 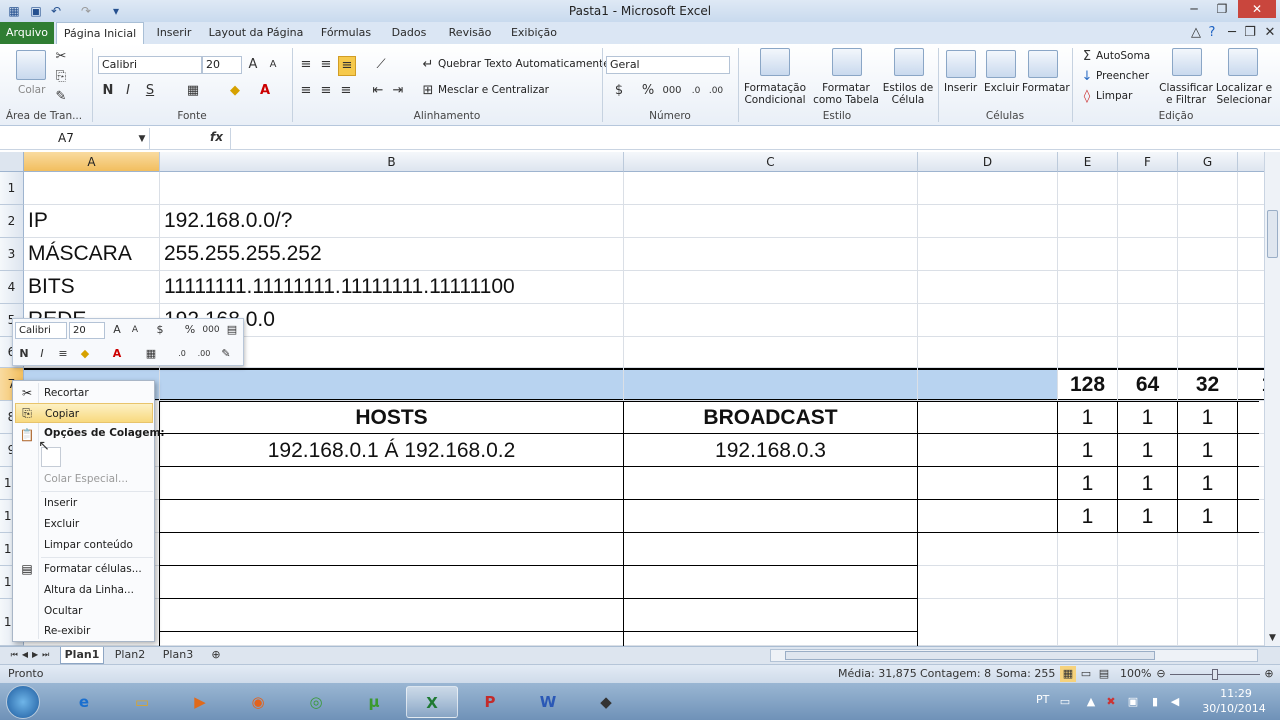 What do you see at coordinates (31, 90) in the screenshot?
I see `paste-button: Colar` at bounding box center [31, 90].